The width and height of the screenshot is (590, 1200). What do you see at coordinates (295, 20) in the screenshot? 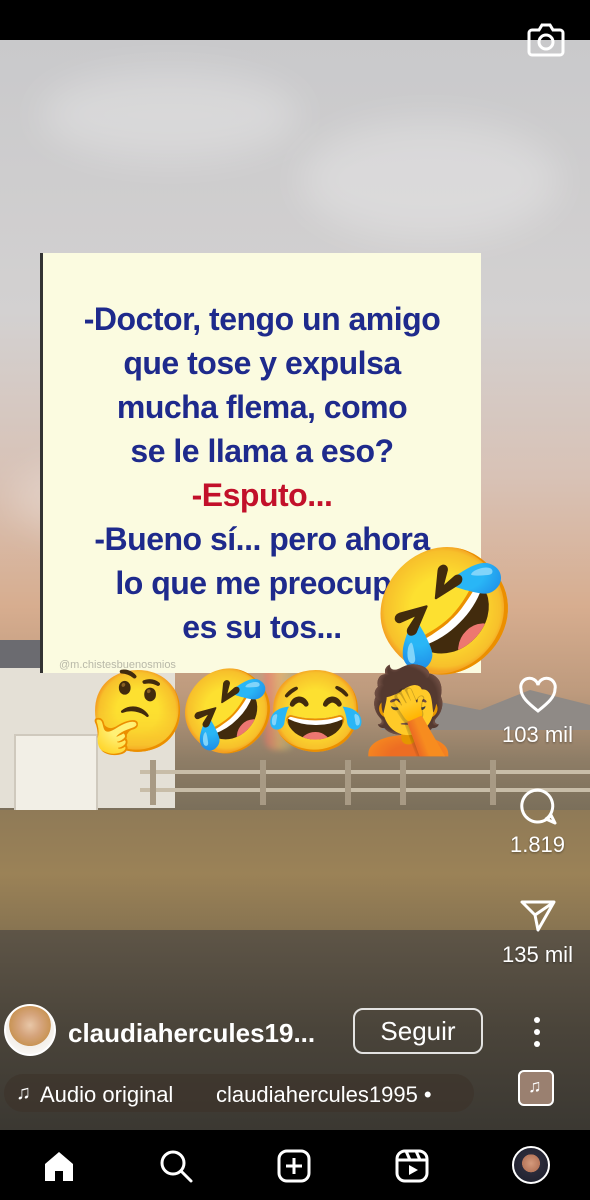
I see `status-bar` at bounding box center [295, 20].